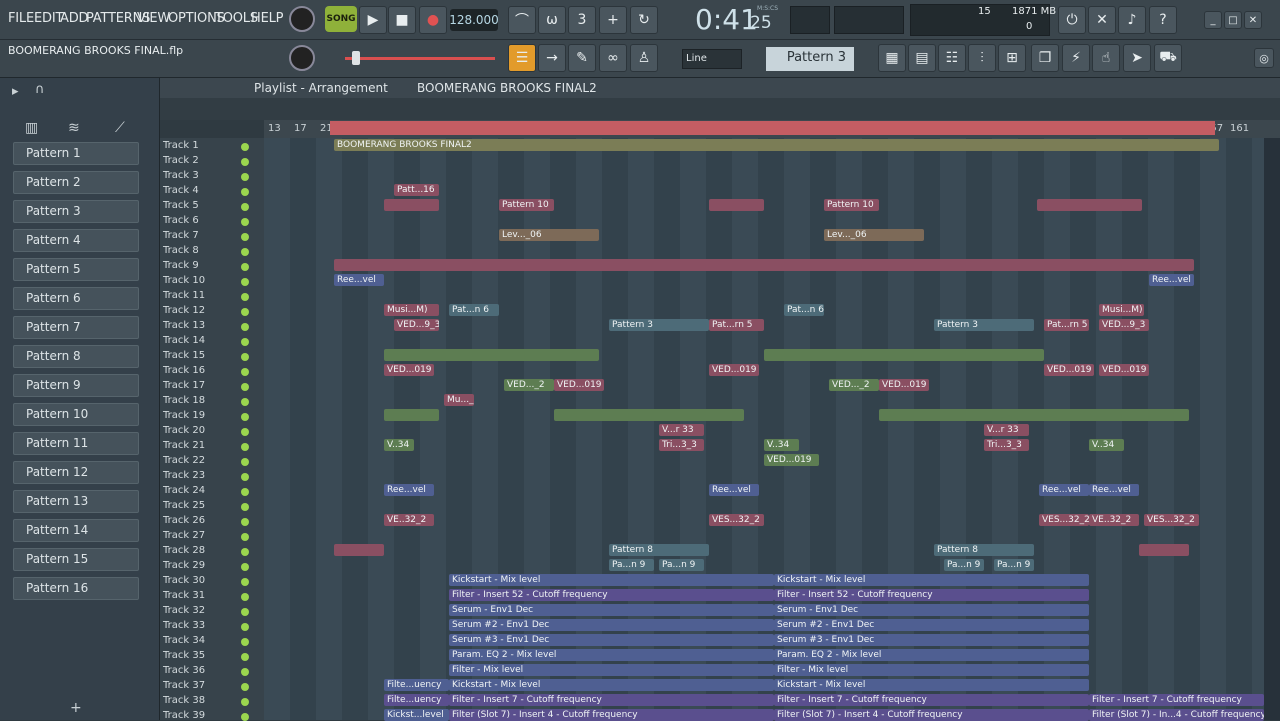  What do you see at coordinates (76, 559) in the screenshot?
I see `pattern-item: Pattern 15` at bounding box center [76, 559].